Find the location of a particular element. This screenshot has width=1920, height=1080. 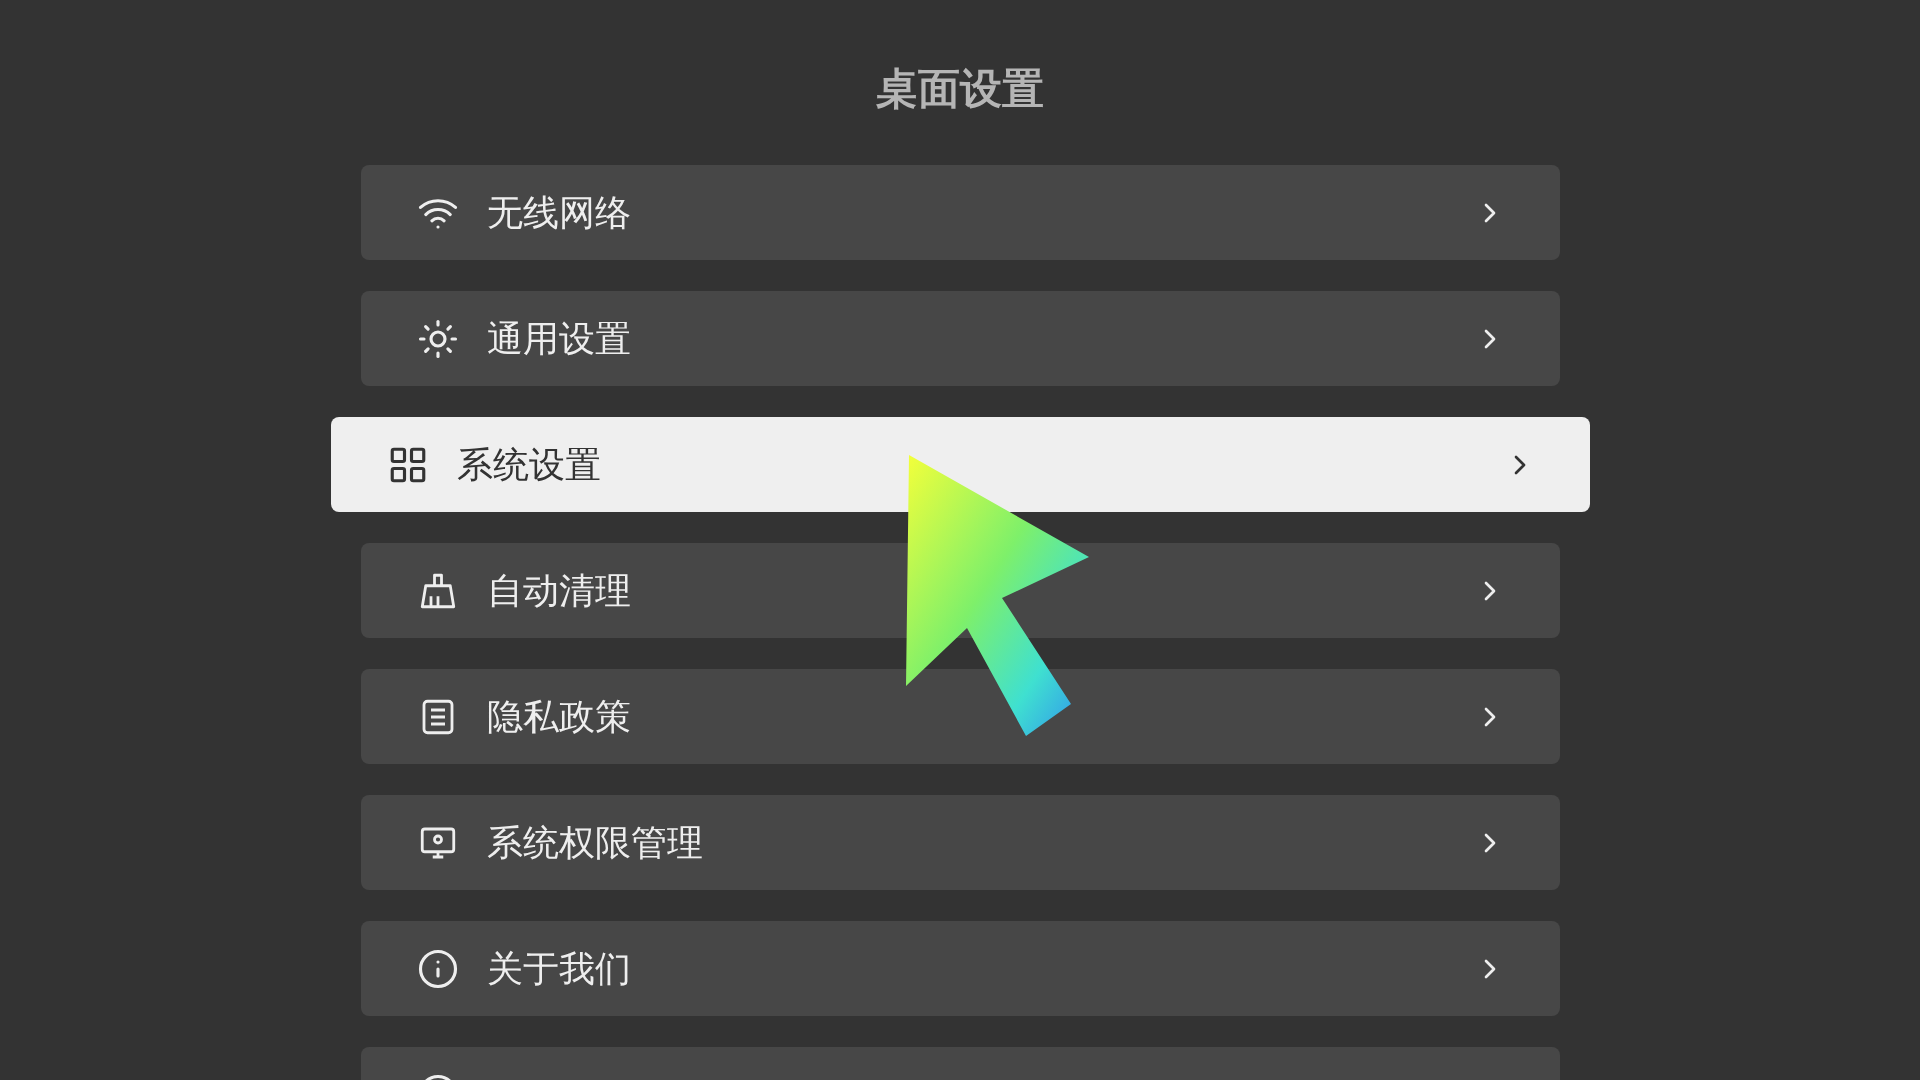

item-label: 隐私政策 is located at coordinates (558, 716).